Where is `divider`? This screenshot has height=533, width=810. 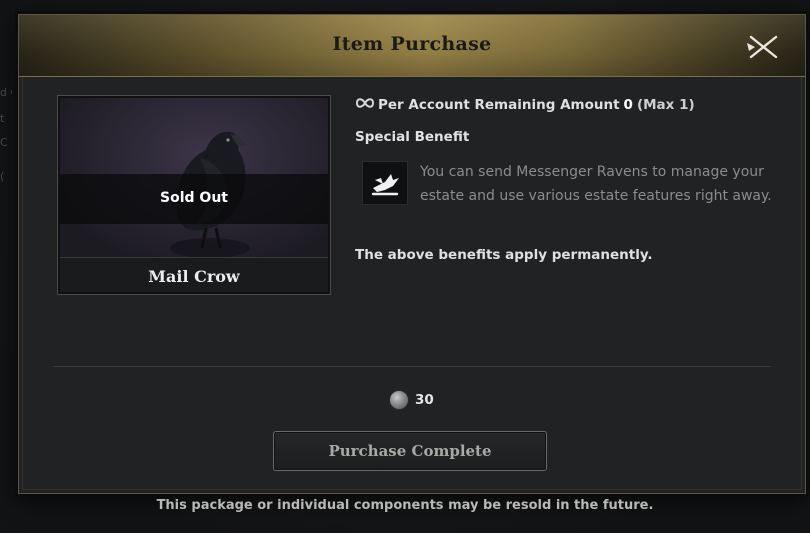 divider is located at coordinates (194, 257).